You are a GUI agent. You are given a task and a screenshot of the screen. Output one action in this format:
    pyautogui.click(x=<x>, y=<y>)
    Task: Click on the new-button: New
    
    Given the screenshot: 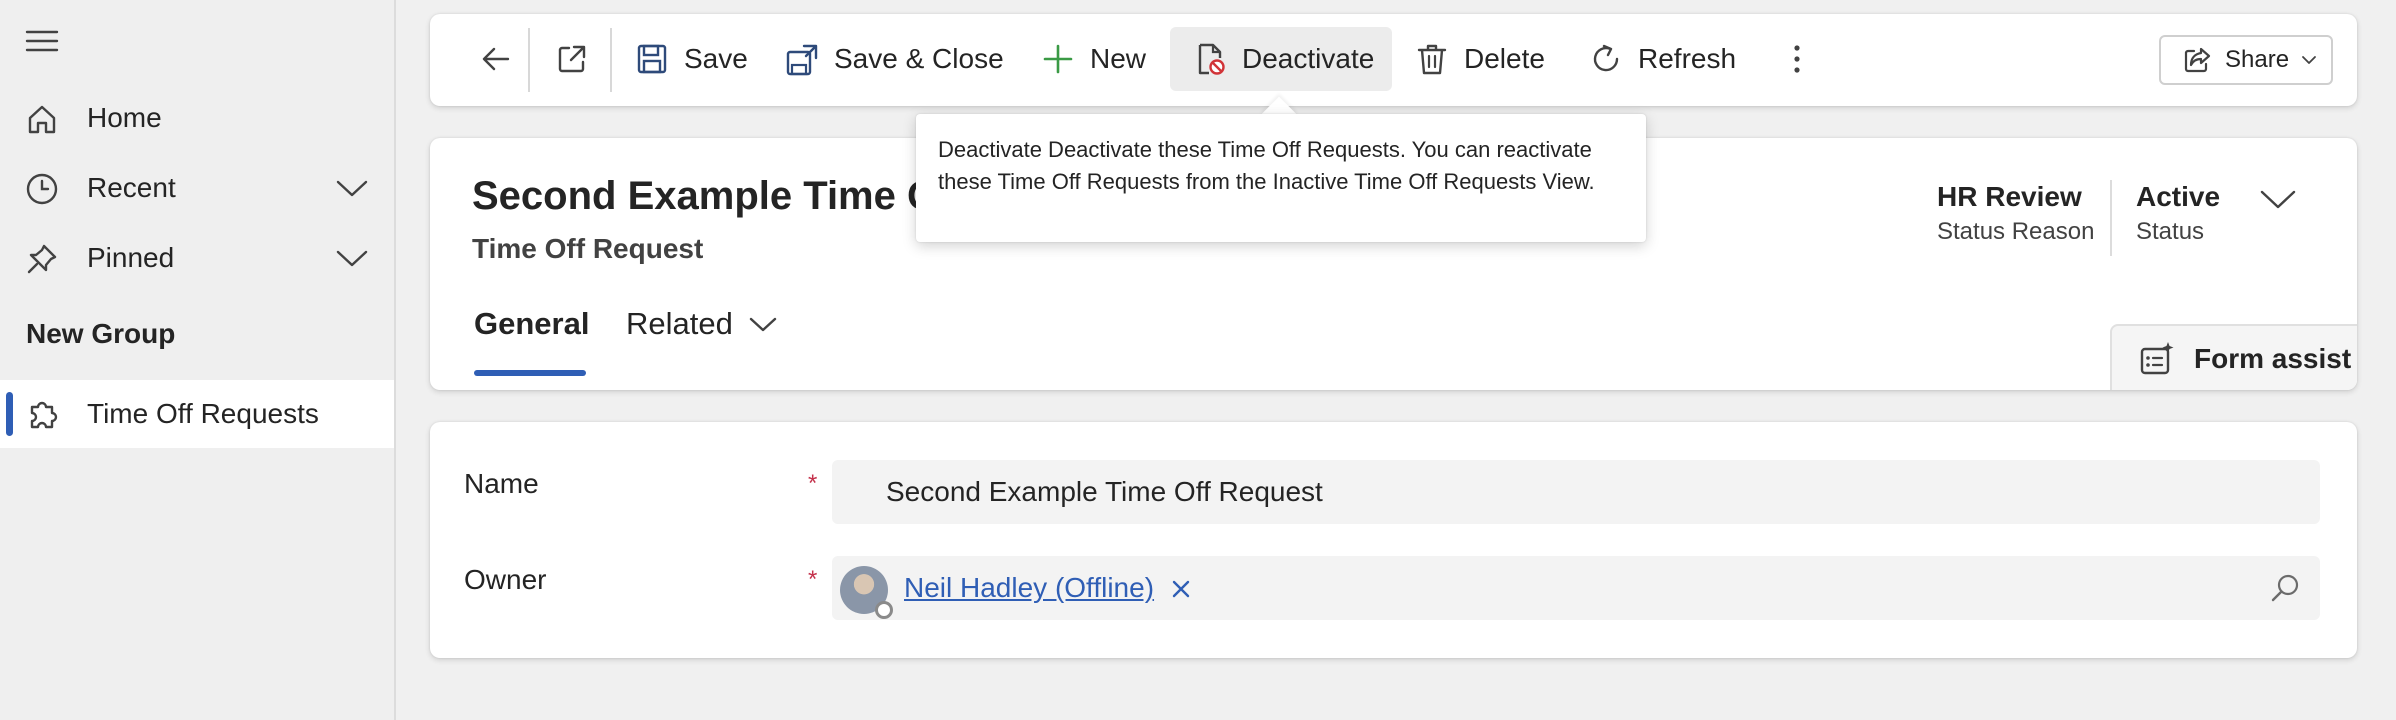 What is the action you would take?
    pyautogui.click(x=1093, y=59)
    